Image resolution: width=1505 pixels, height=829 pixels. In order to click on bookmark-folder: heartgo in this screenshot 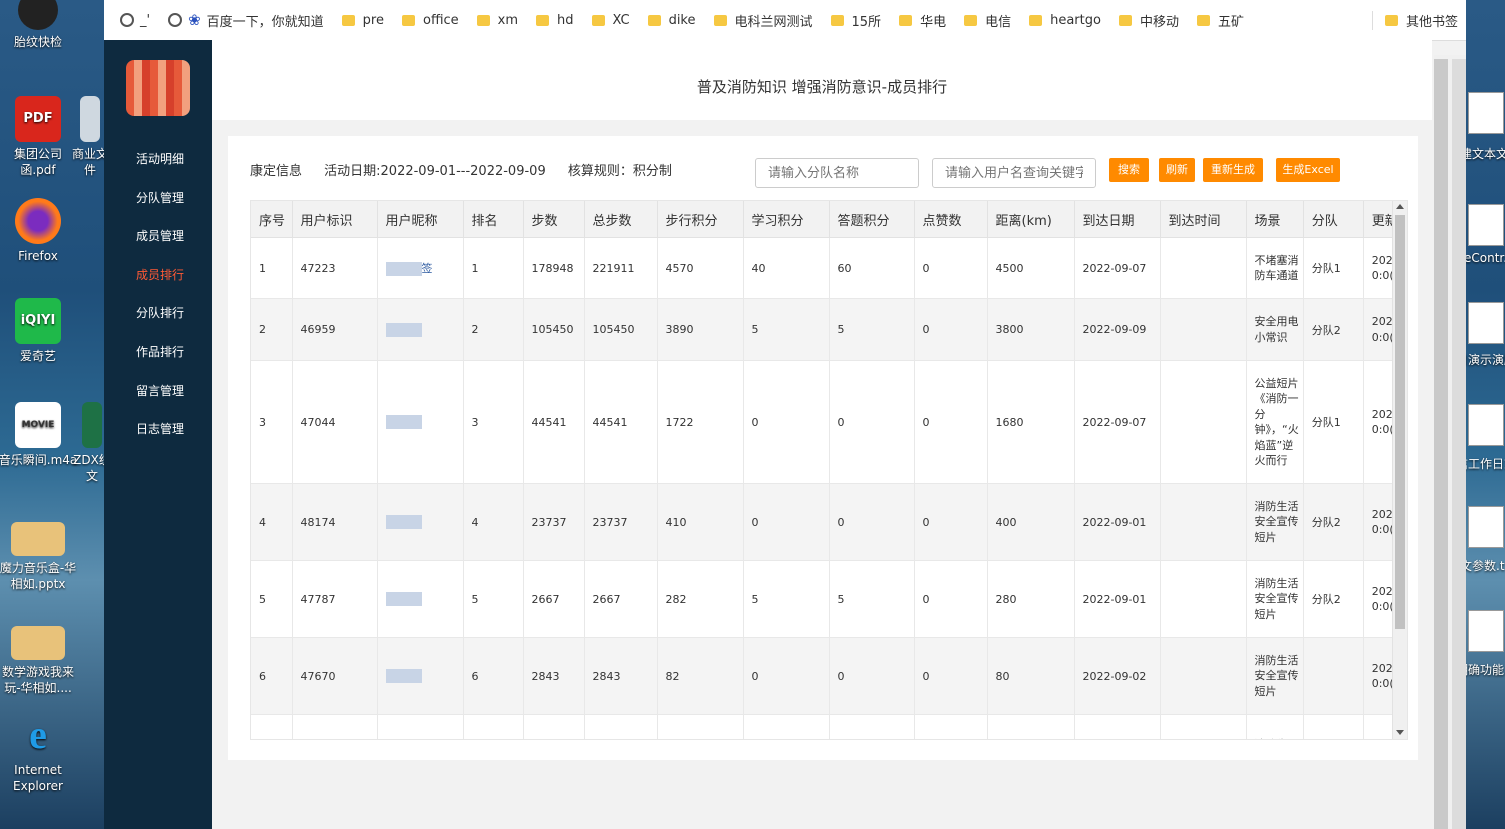, I will do `click(1065, 20)`.